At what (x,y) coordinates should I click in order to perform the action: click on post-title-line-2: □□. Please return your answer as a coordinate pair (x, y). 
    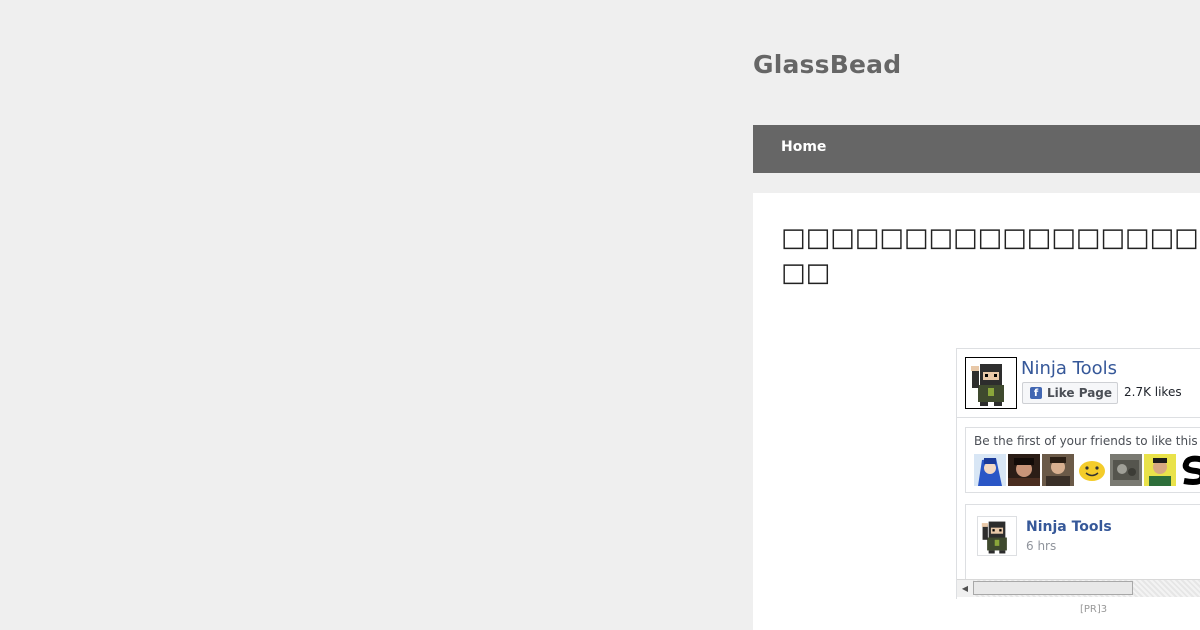
    Looking at the image, I should click on (806, 273).